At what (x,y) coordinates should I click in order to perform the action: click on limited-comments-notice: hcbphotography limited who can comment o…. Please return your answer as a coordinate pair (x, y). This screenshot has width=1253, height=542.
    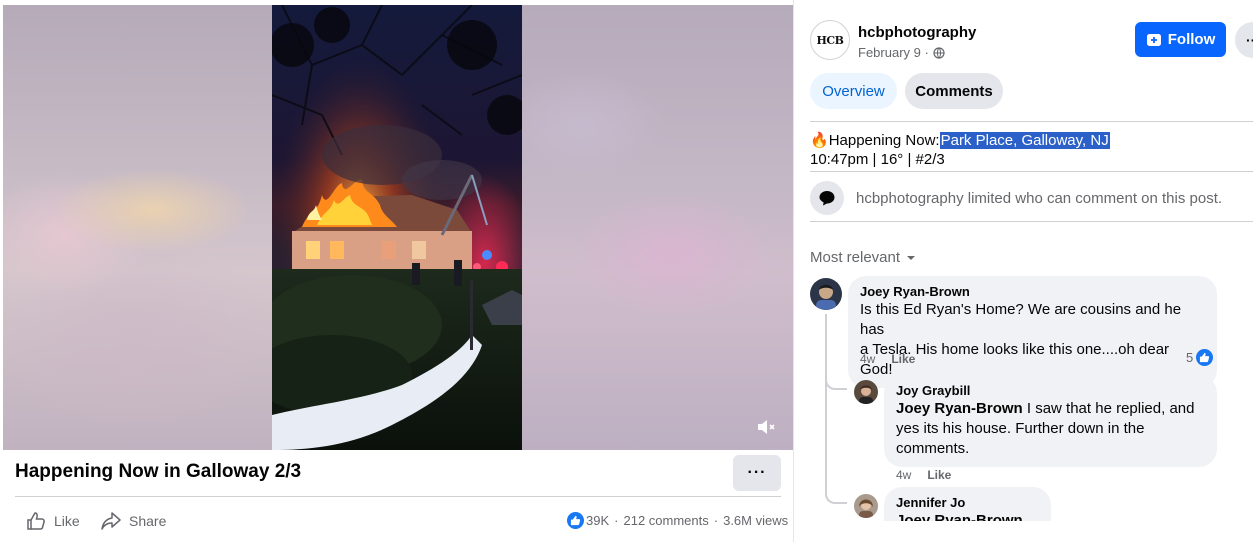
    Looking at the image, I should click on (1039, 198).